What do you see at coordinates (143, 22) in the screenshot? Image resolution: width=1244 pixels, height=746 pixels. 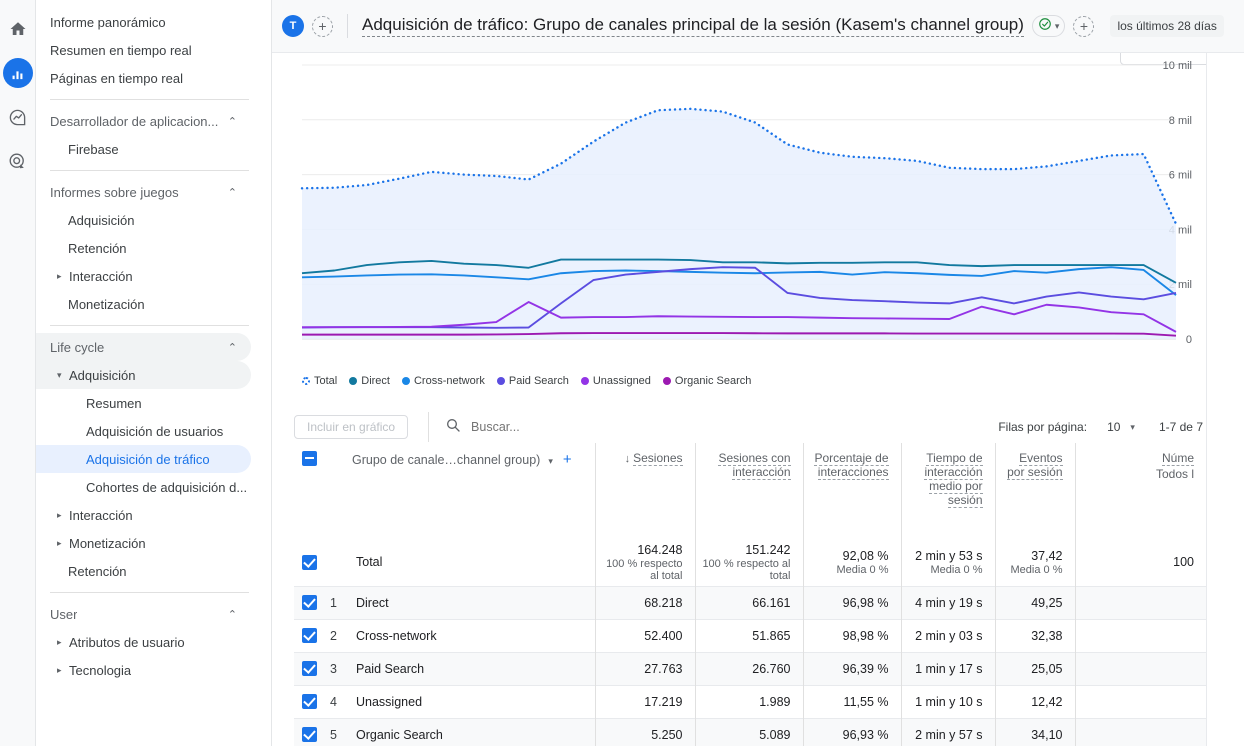 I see `sidebar-item-informe-panor-mico: Informe panorámico` at bounding box center [143, 22].